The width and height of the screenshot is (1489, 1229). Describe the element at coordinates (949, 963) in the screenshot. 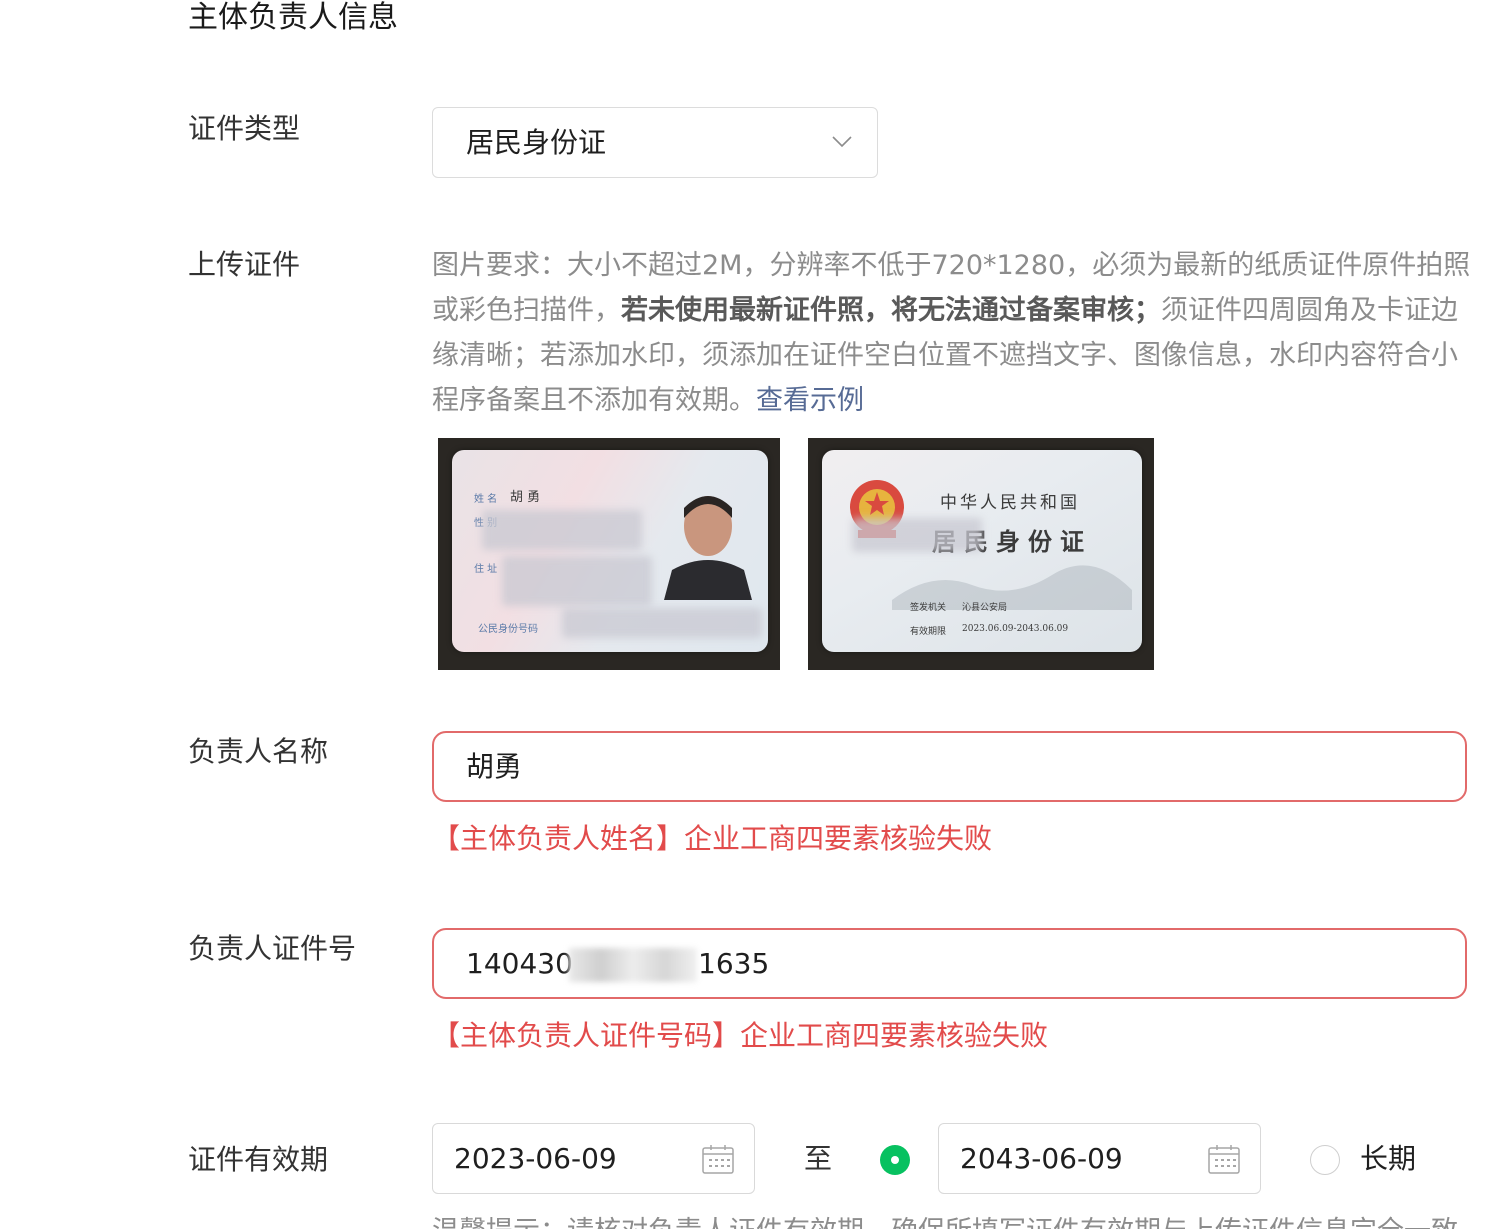

I see `person-id-input: 140430 1635` at that location.